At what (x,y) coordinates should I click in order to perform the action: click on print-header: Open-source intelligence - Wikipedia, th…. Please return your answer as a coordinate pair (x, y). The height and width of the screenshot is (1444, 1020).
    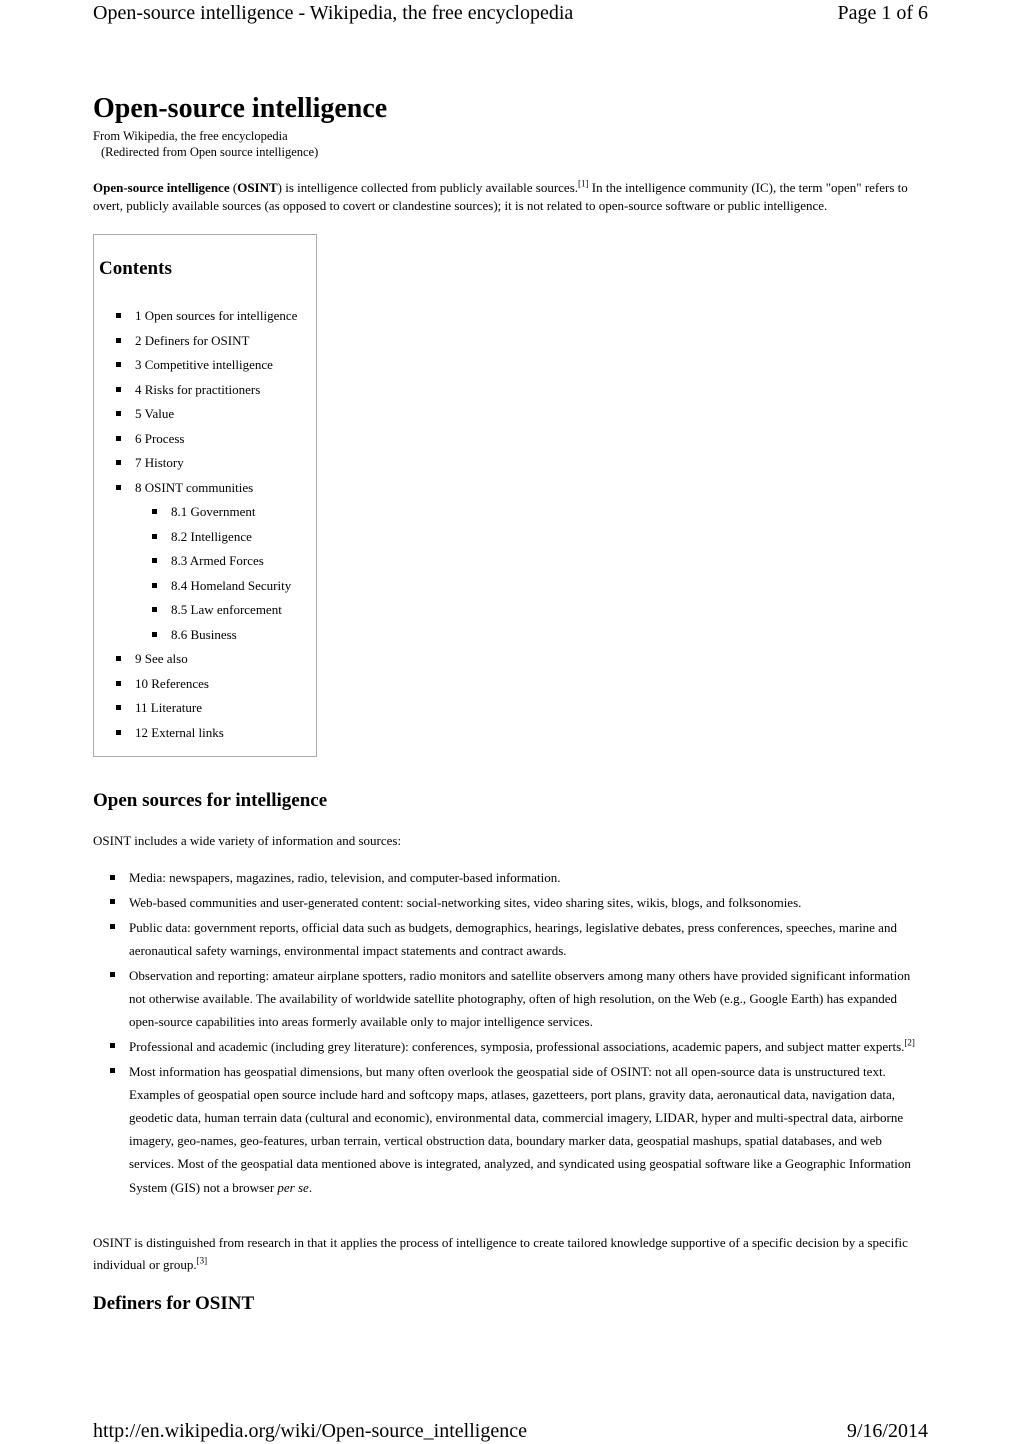
    Looking at the image, I should click on (510, 15).